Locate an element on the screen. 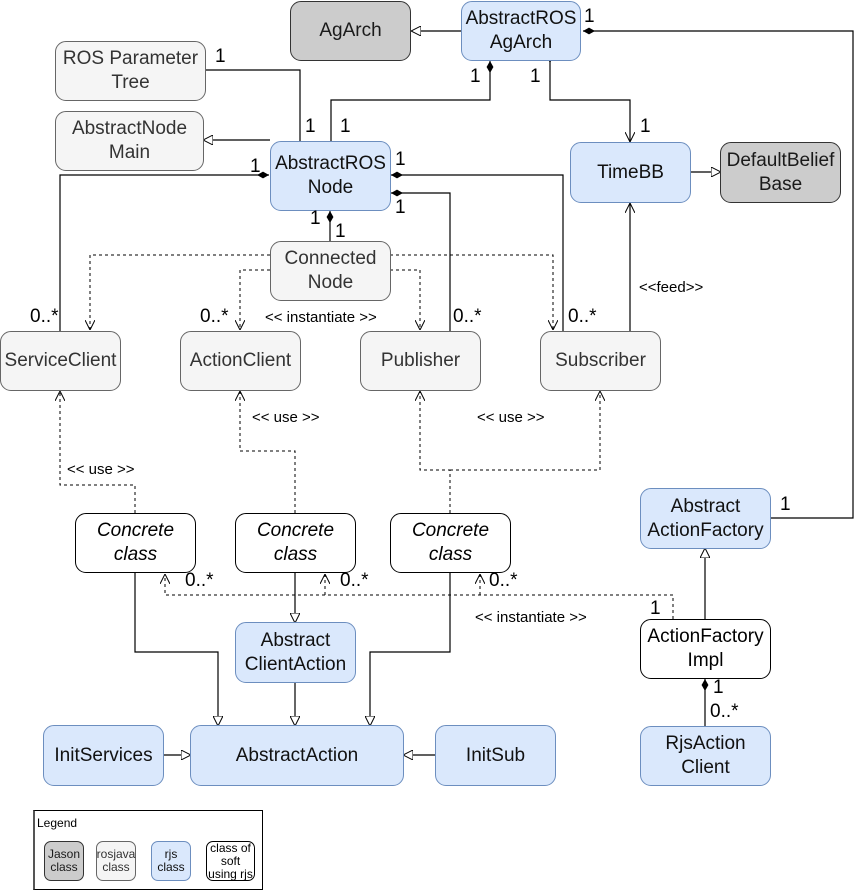 This screenshot has width=865, height=891. edge-impl-instantiate is located at coordinates (419, 596).